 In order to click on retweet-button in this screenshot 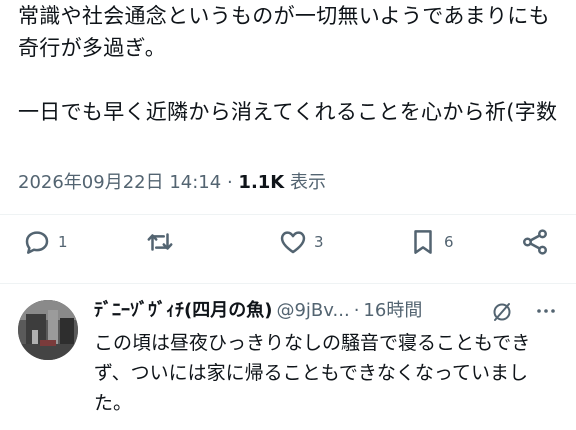, I will do `click(163, 242)`.